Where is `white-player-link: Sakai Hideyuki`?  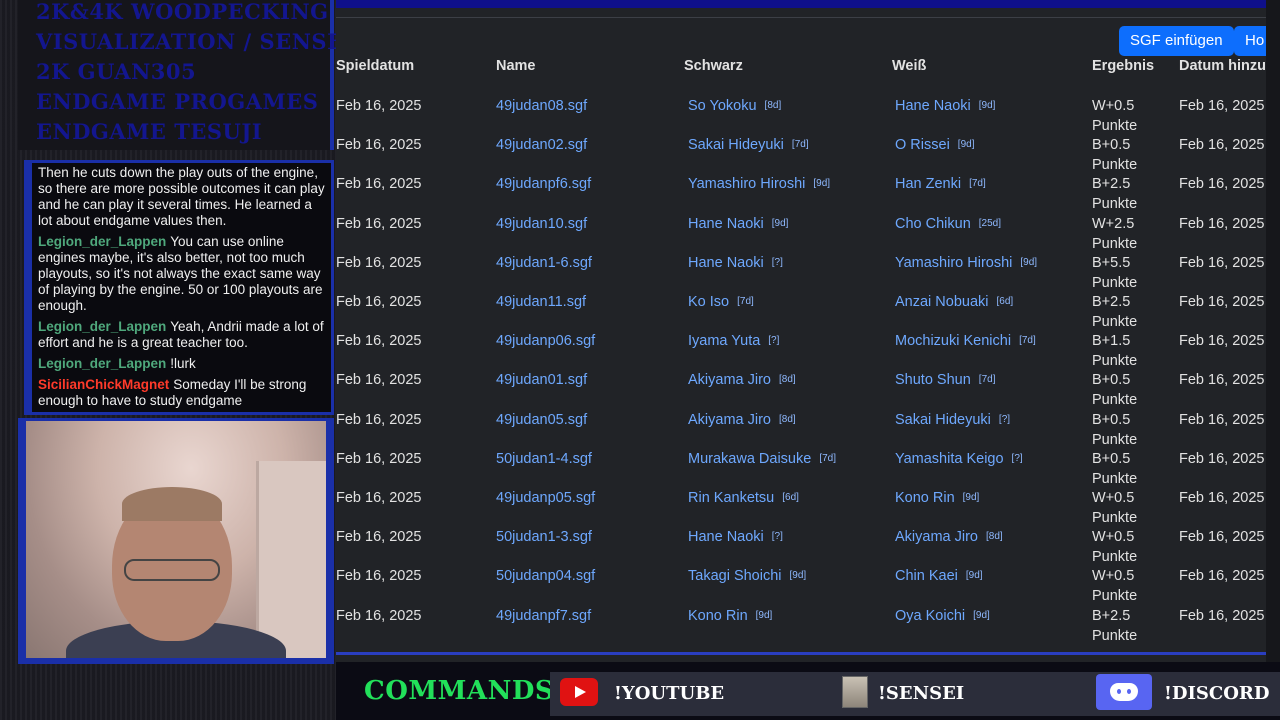 white-player-link: Sakai Hideyuki is located at coordinates (943, 420).